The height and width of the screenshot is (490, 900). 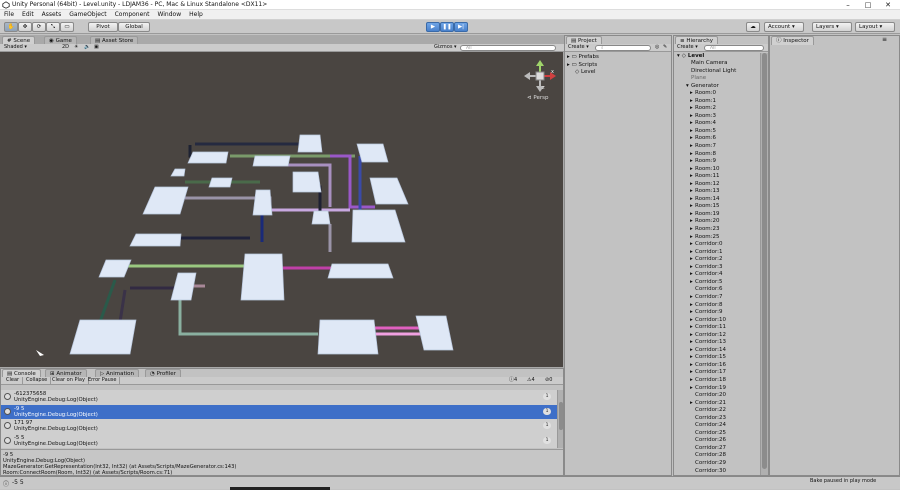 I want to click on hierarchy-item: ▸ Corridor:19, so click(x=717, y=389).